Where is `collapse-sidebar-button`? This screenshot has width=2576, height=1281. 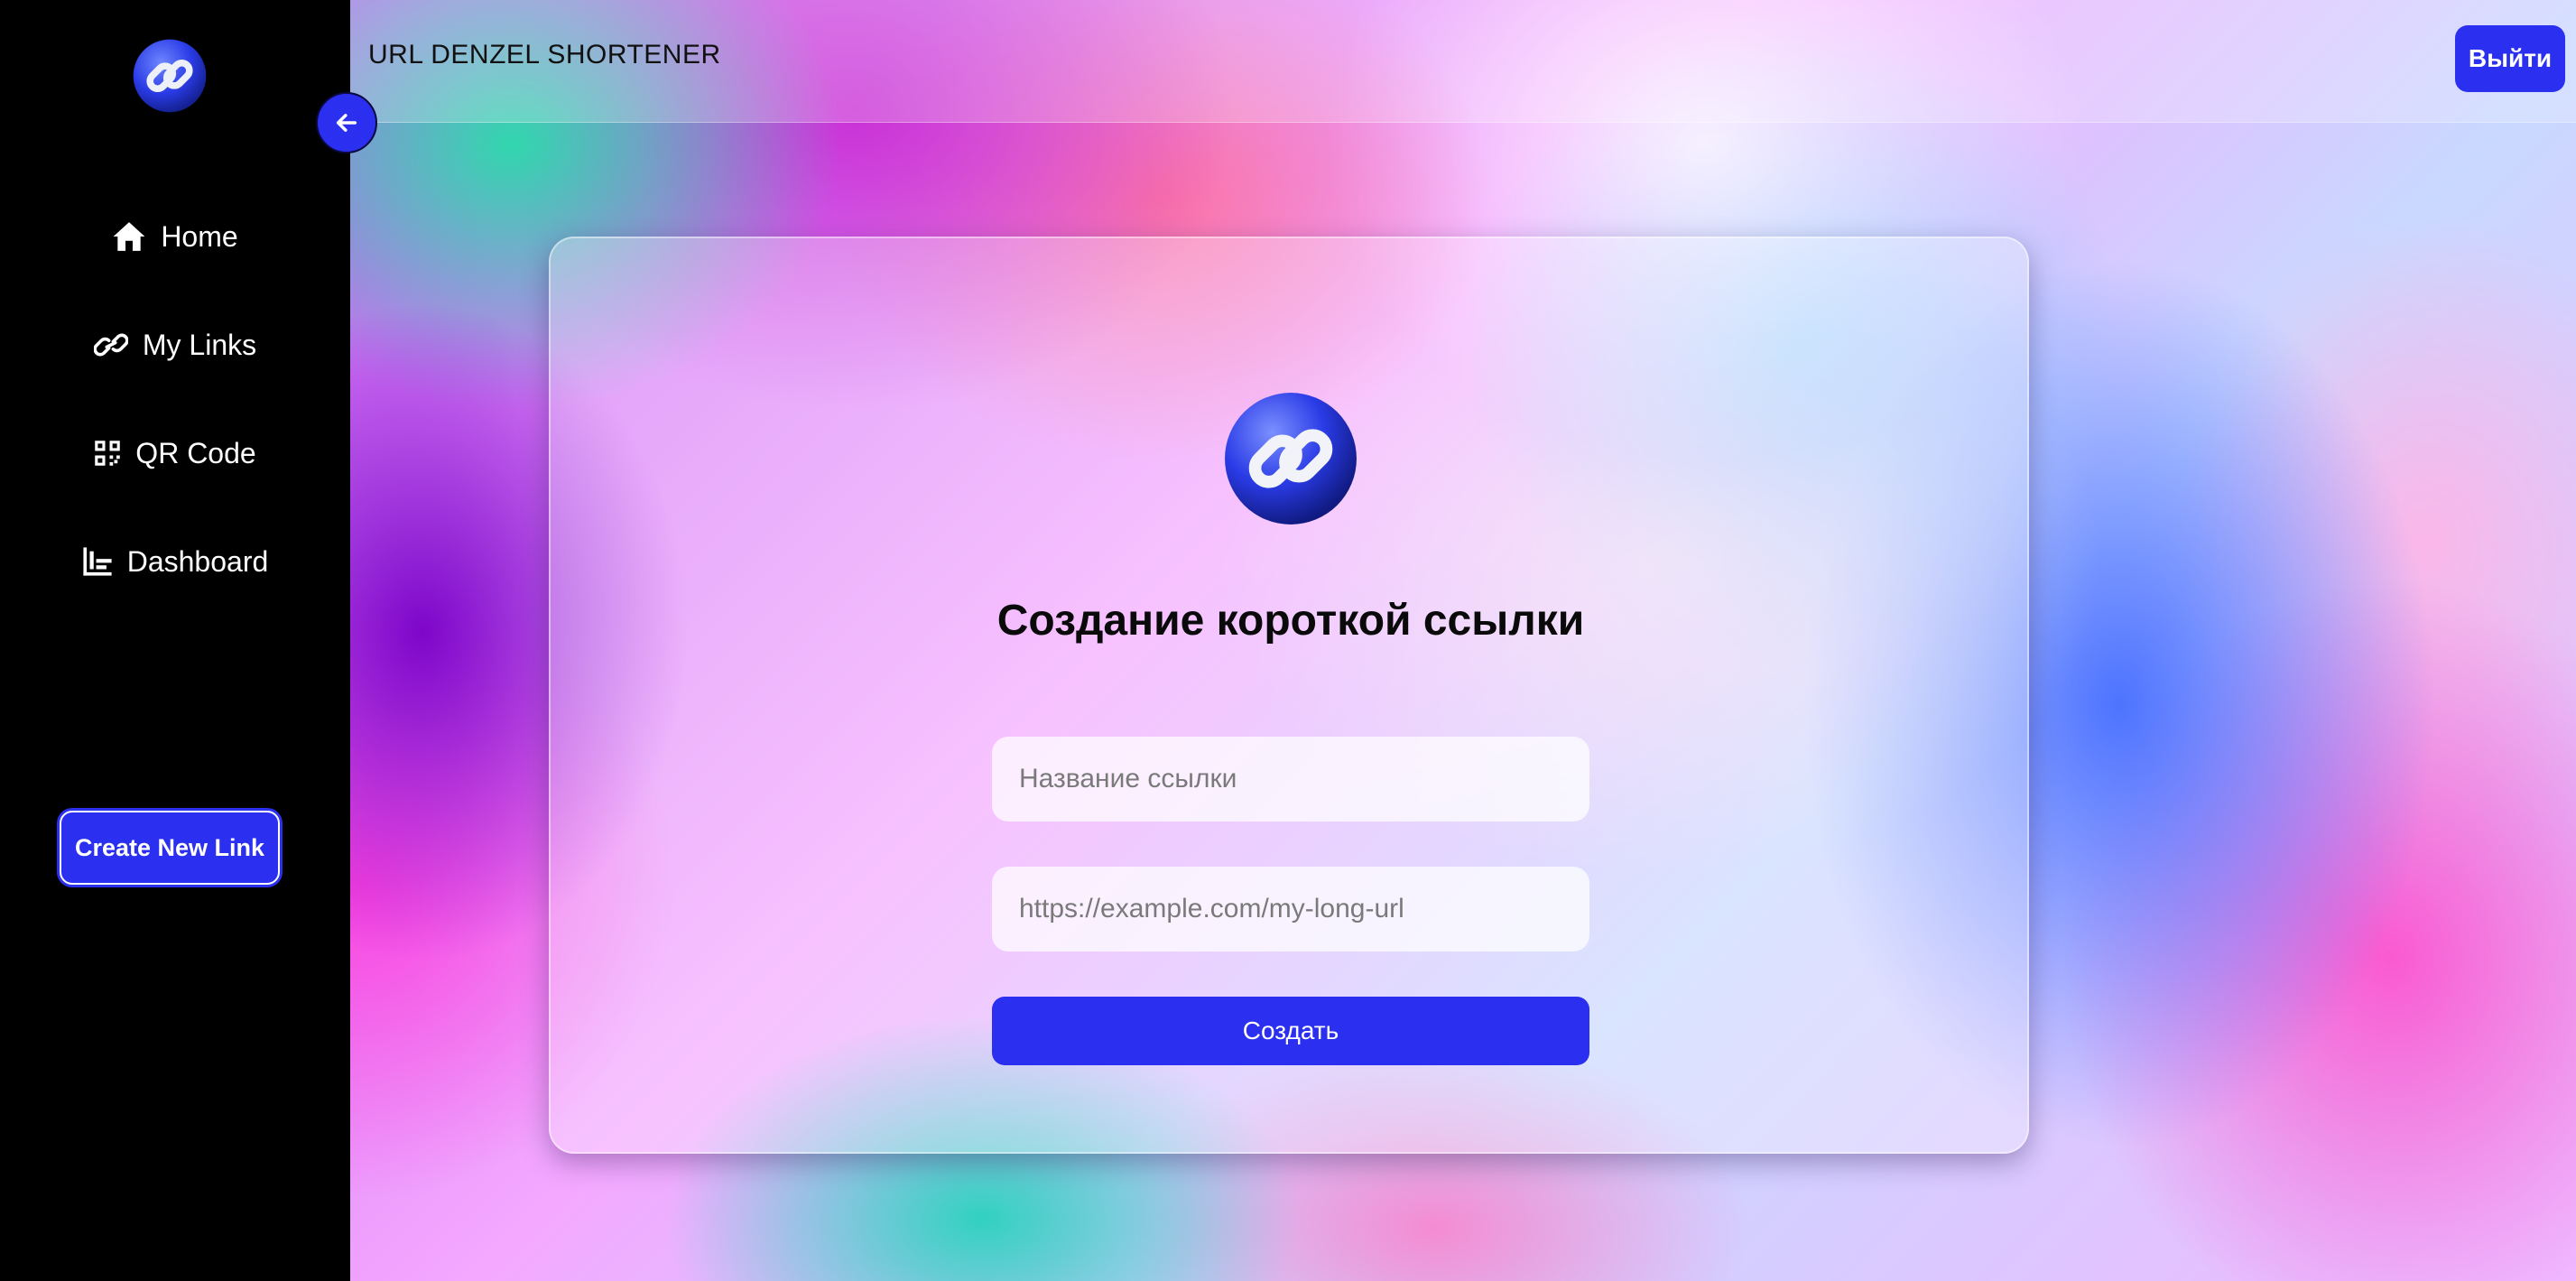 collapse-sidebar-button is located at coordinates (346, 122).